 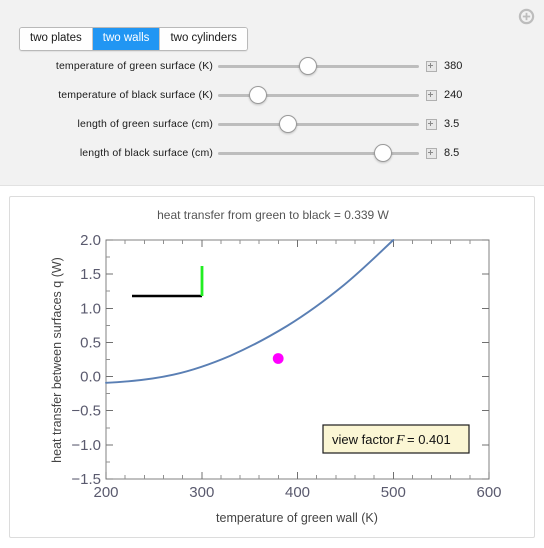 I want to click on slider-label-length-black-surface: length of black surface (cm), so click(x=146, y=153).